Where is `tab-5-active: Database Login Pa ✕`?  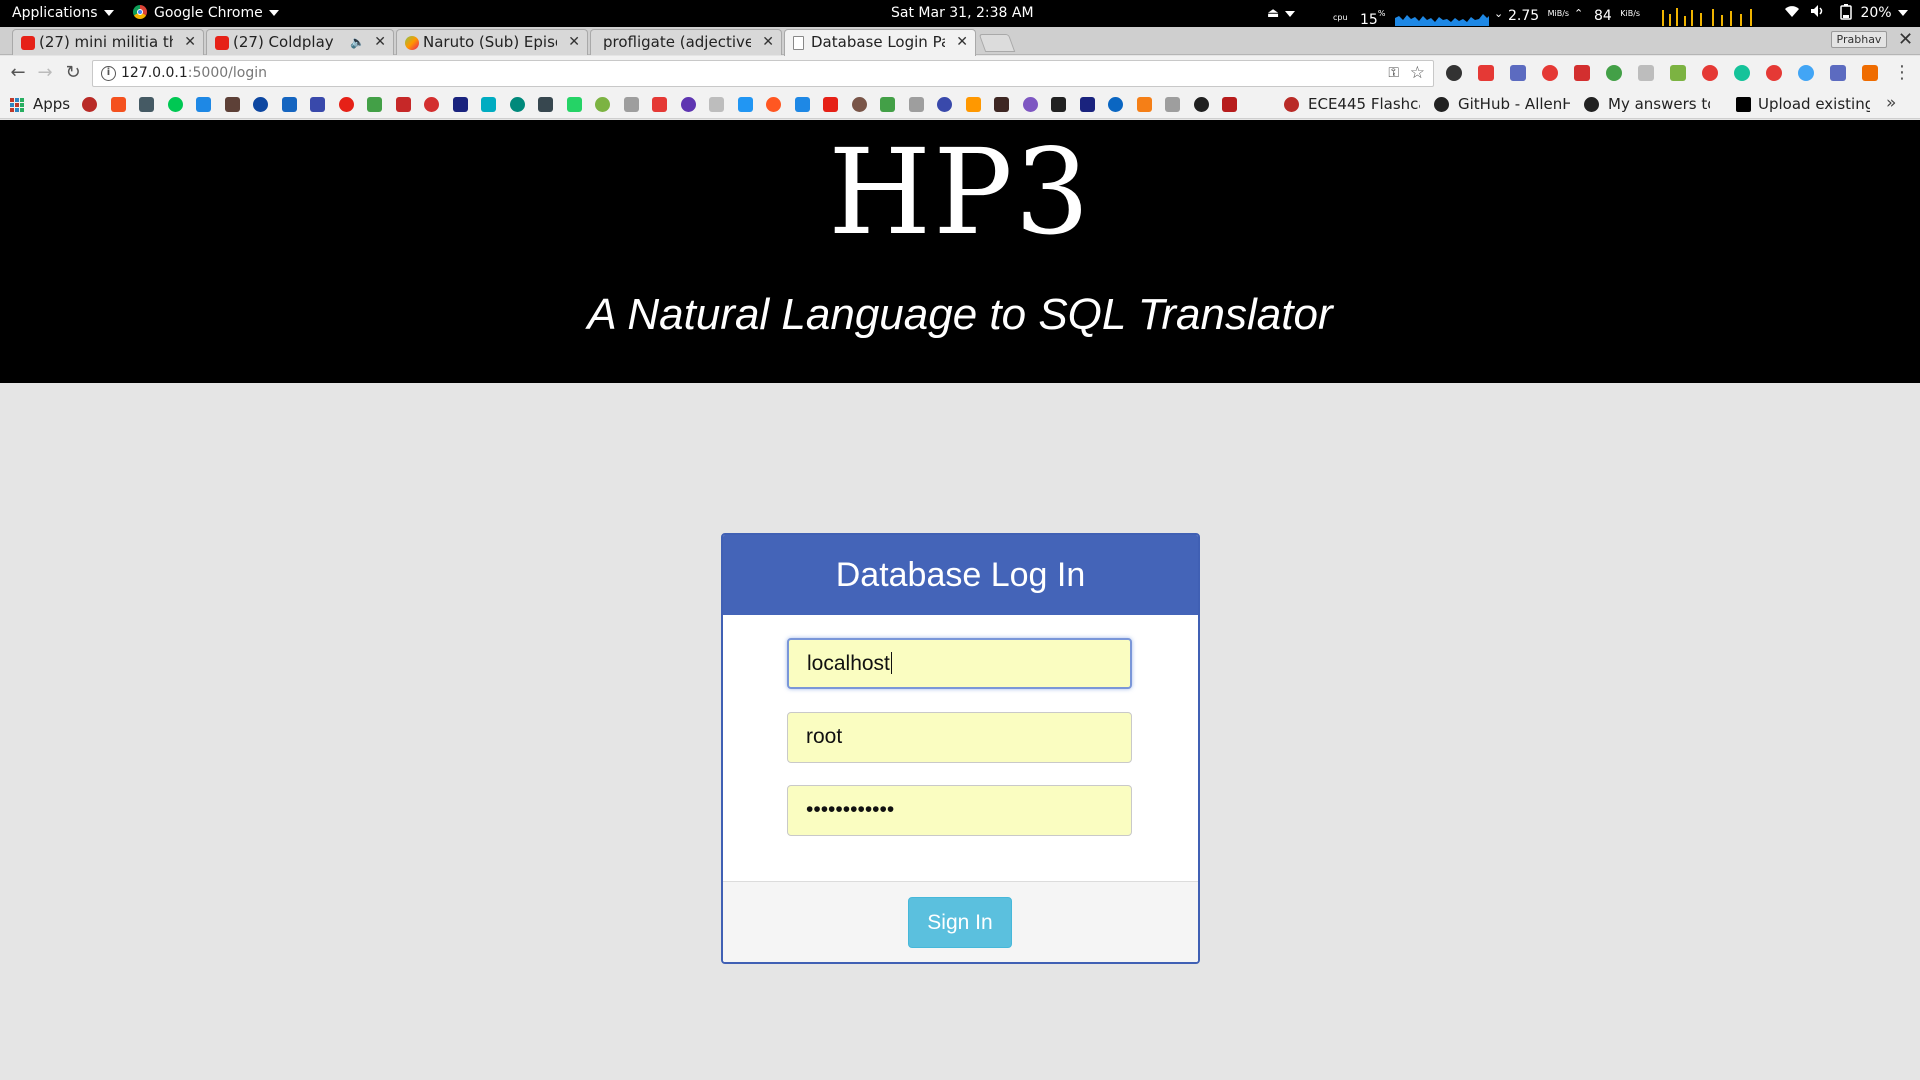 tab-5-active: Database Login Pa ✕ is located at coordinates (880, 42).